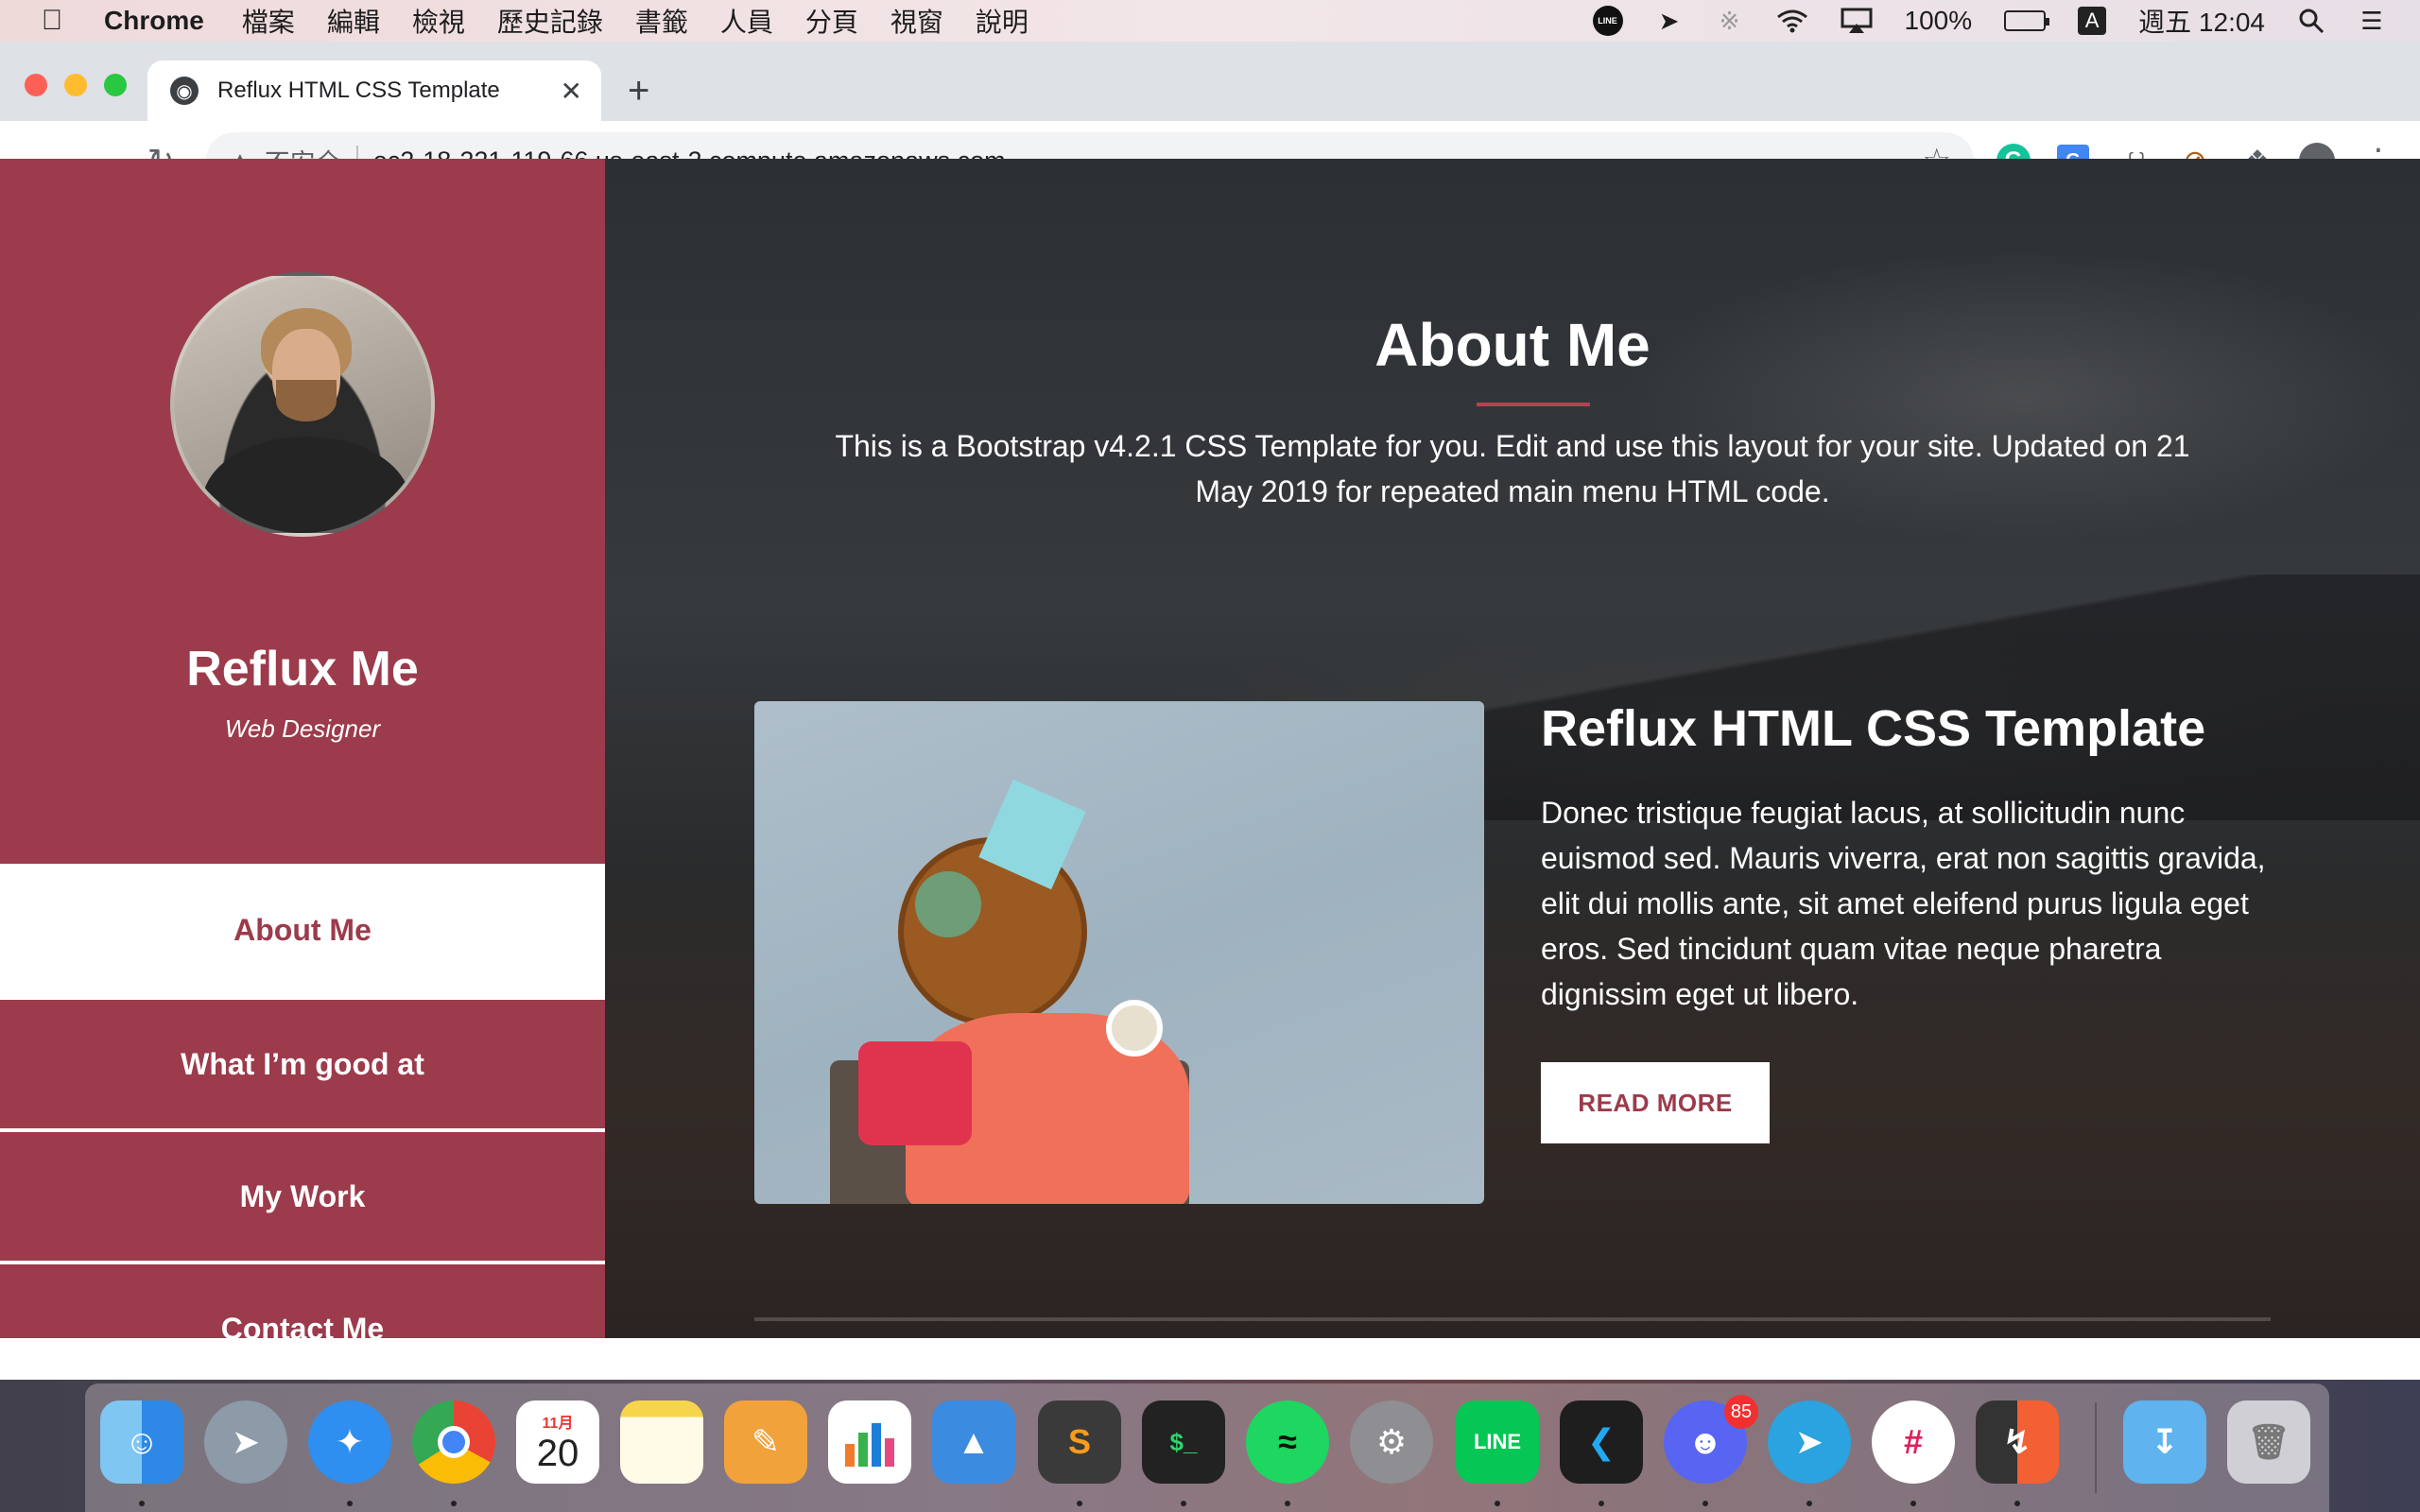 The width and height of the screenshot is (2420, 1512). Describe the element at coordinates (1730, 21) in the screenshot. I see `bluetooth-icon: ※` at that location.